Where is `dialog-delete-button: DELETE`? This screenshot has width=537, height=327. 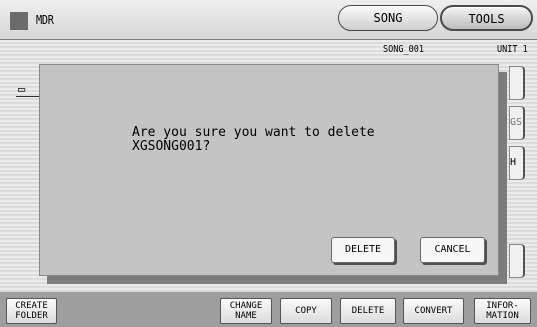
dialog-delete-button: DELETE is located at coordinates (363, 250).